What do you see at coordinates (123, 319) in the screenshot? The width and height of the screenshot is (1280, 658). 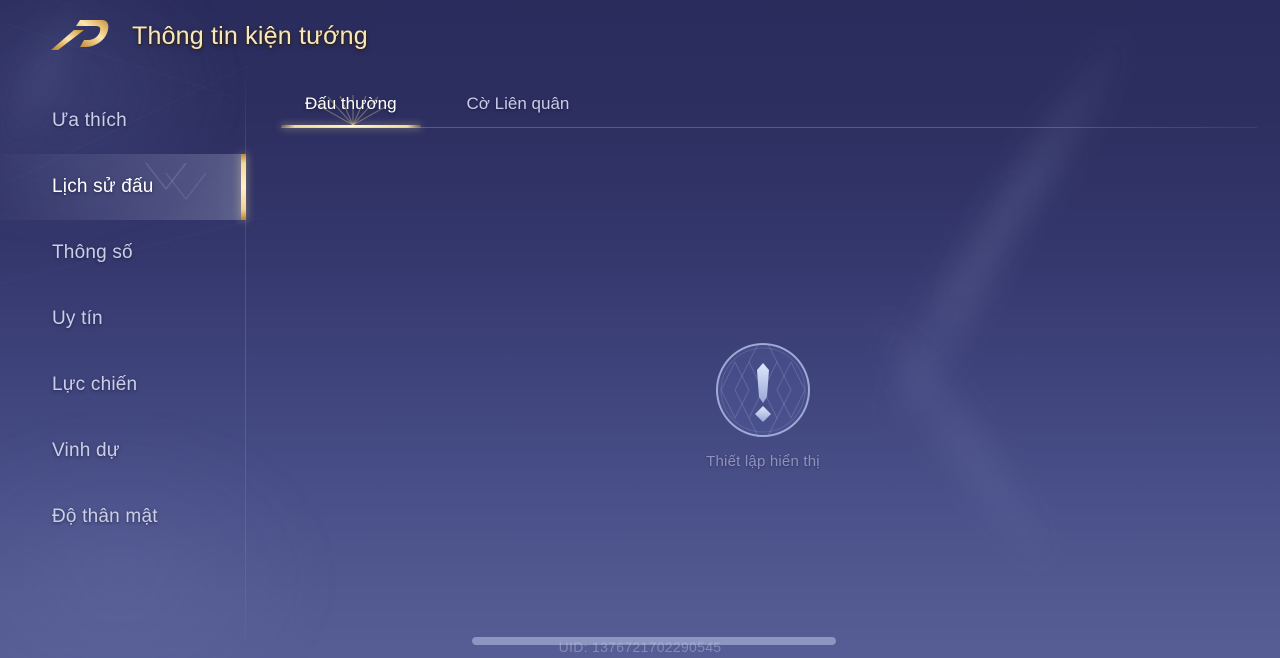 I see `sidebar-item-uy-tin: Uy tín` at bounding box center [123, 319].